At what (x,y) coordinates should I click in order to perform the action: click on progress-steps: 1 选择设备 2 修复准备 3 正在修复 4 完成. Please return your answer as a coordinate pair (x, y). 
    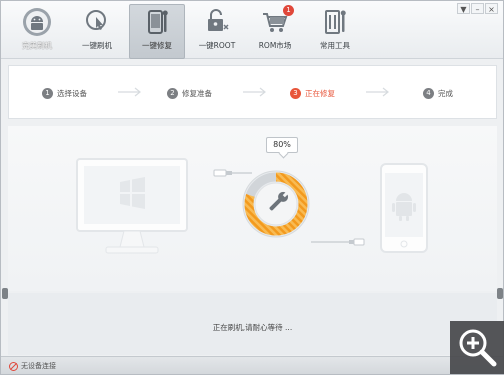
    Looking at the image, I should click on (252, 92).